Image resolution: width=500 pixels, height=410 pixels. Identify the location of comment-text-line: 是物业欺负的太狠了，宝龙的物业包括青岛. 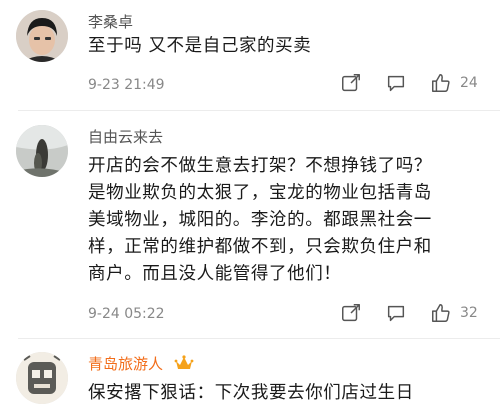
(260, 193).